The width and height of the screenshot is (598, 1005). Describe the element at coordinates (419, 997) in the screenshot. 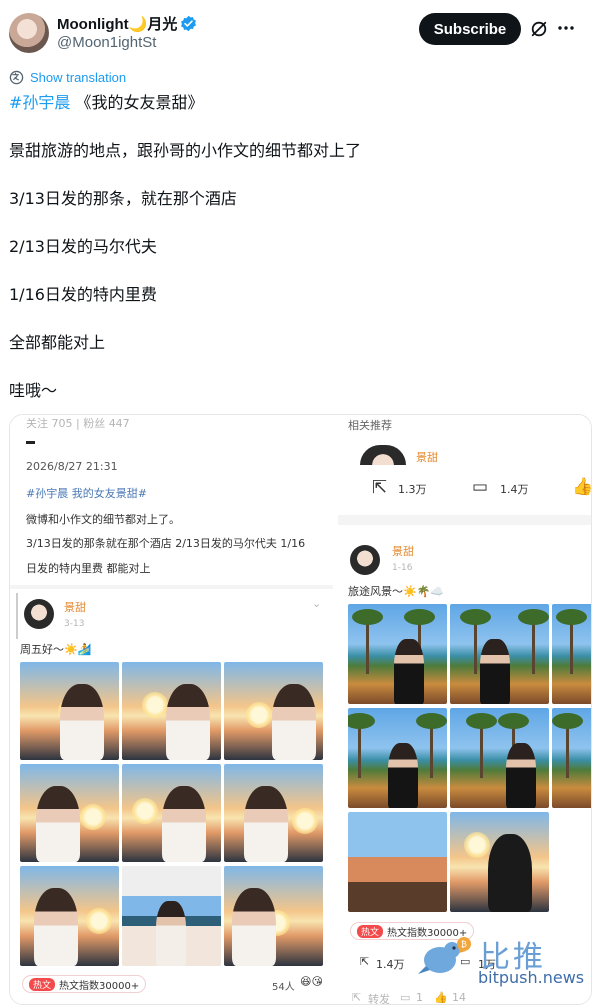

I see `bottom-comment-count: 1` at that location.